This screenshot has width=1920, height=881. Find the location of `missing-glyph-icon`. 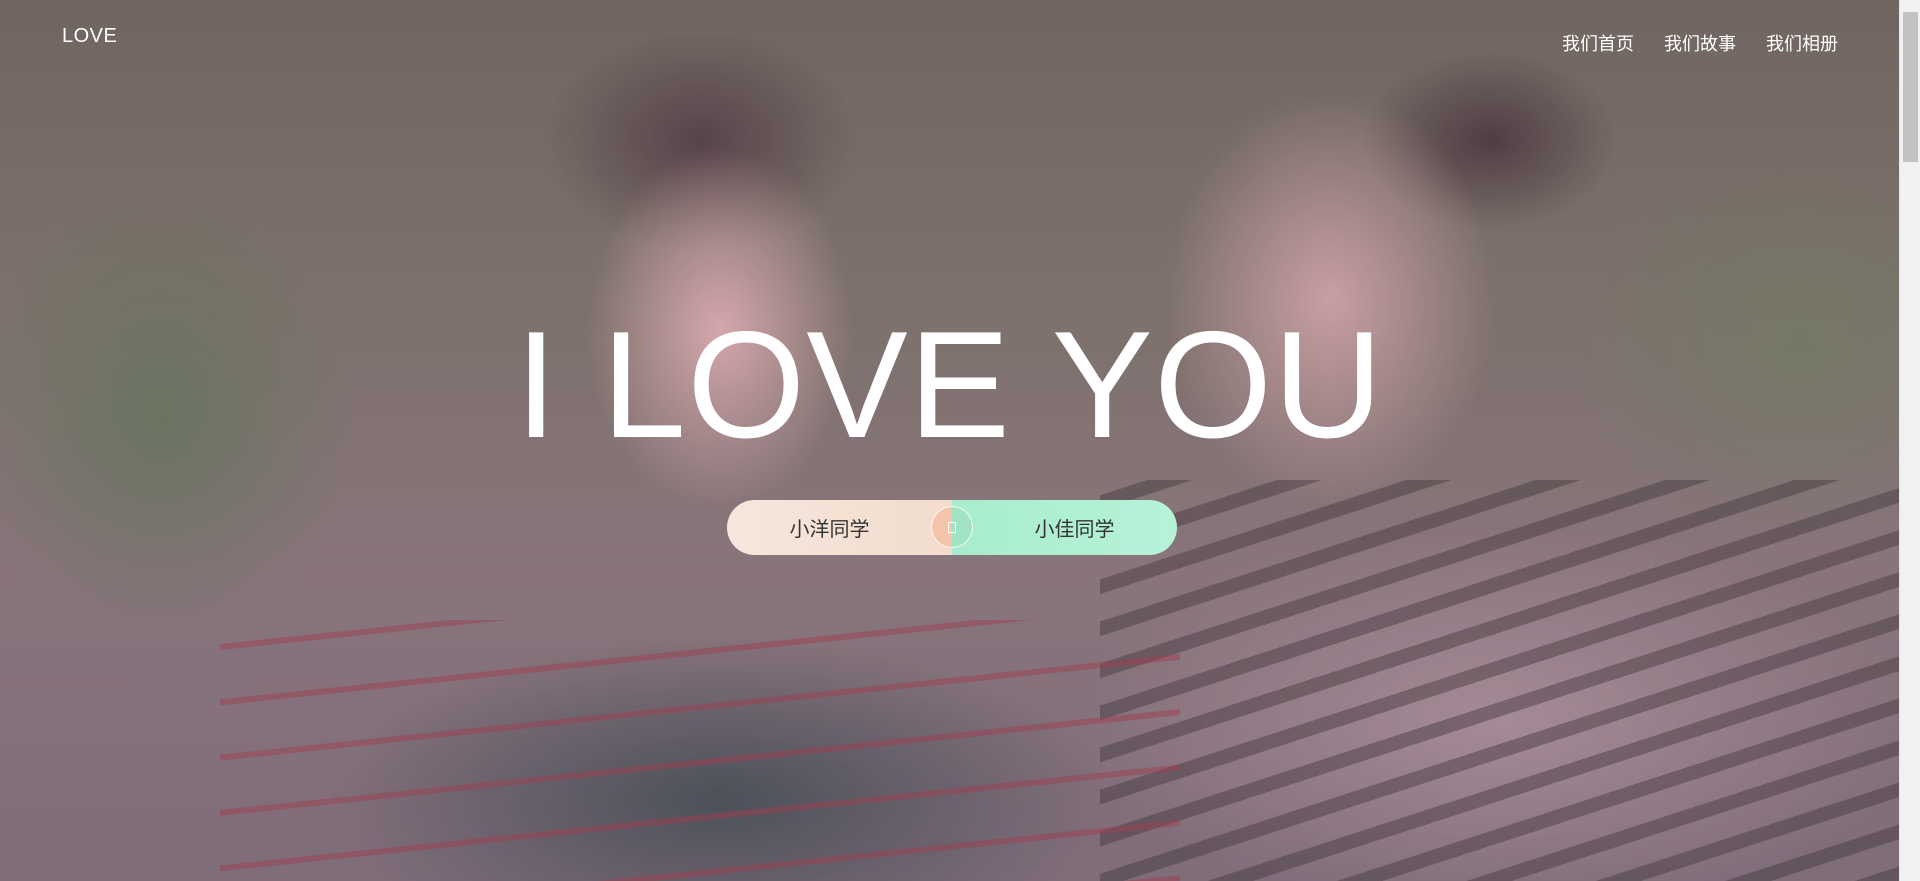

missing-glyph-icon is located at coordinates (952, 527).